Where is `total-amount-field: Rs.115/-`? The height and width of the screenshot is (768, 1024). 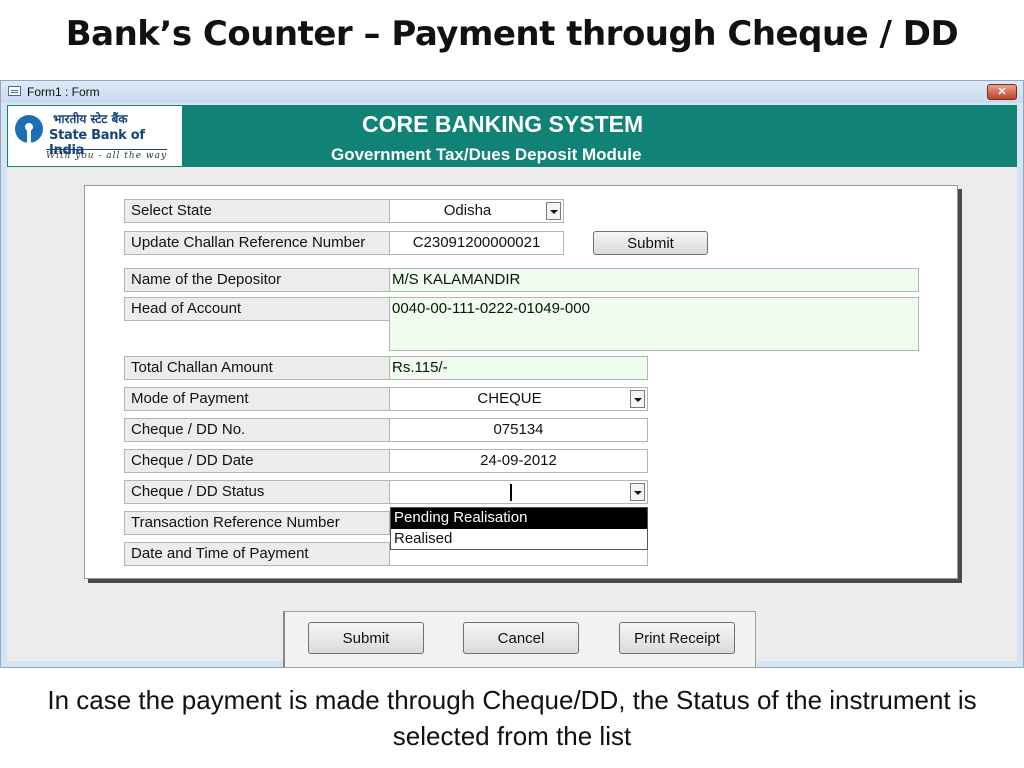
total-amount-field: Rs.115/- is located at coordinates (518, 368).